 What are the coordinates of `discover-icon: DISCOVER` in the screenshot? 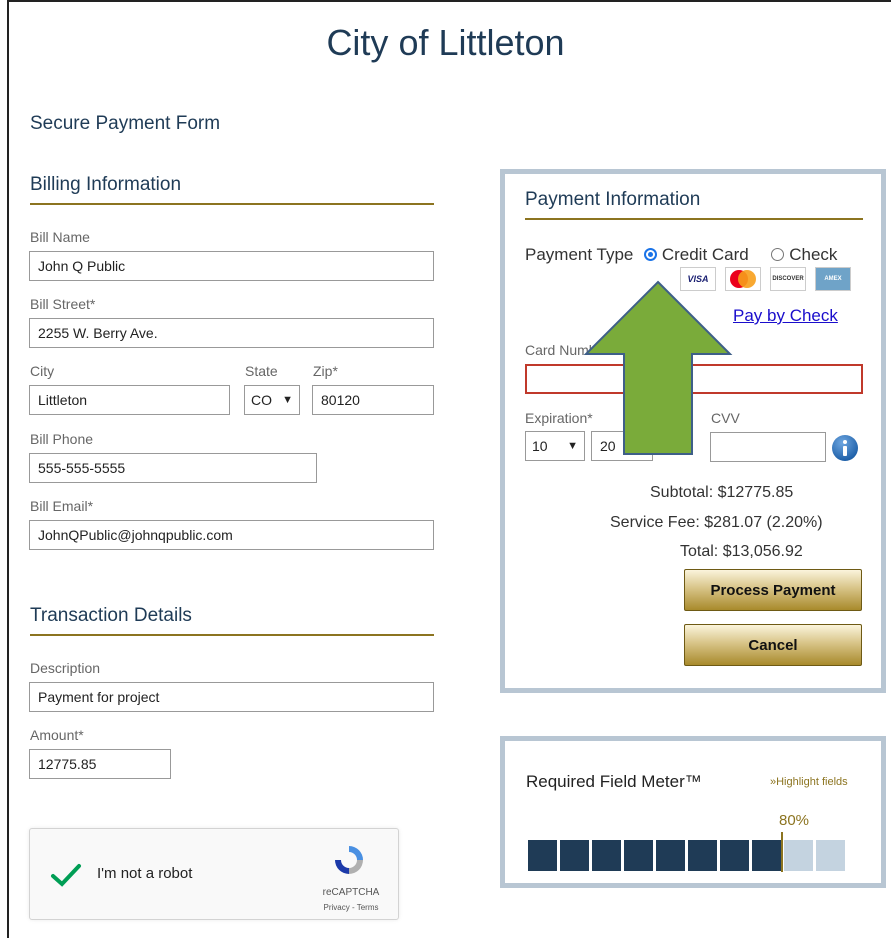 It's located at (788, 279).